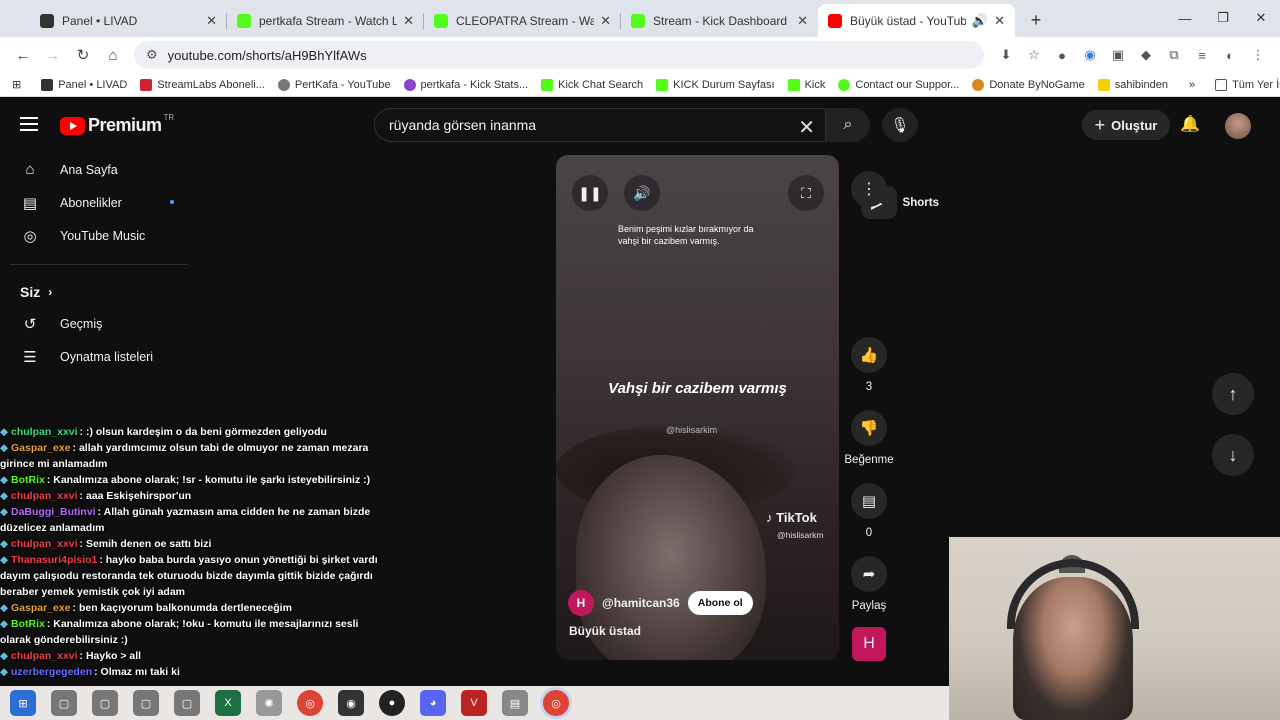  What do you see at coordinates (916, 20) in the screenshot?
I see `browser-tab-active: Büyük üstad - YouTube 🔊 ✕` at bounding box center [916, 20].